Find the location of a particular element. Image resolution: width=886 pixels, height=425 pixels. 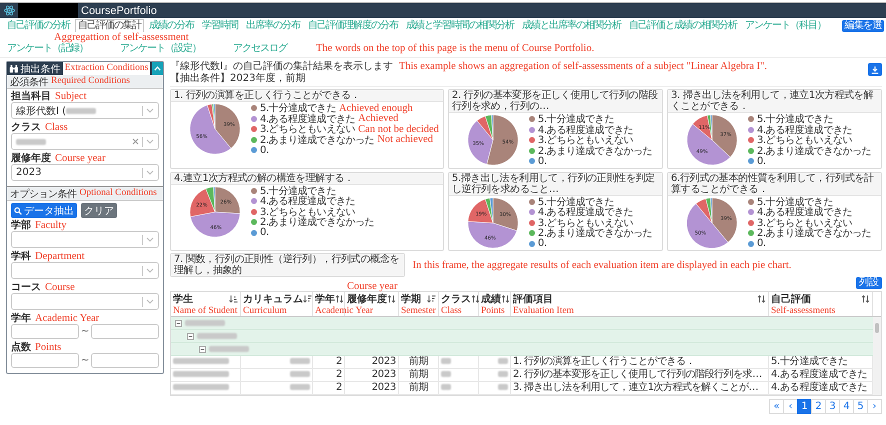

menu-item: アンケート（記録） is located at coordinates (47, 48).